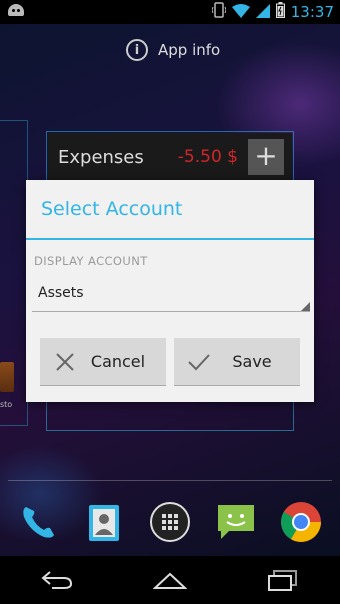  Describe the element at coordinates (189, 50) in the screenshot. I see `app-info-label: App info` at that location.